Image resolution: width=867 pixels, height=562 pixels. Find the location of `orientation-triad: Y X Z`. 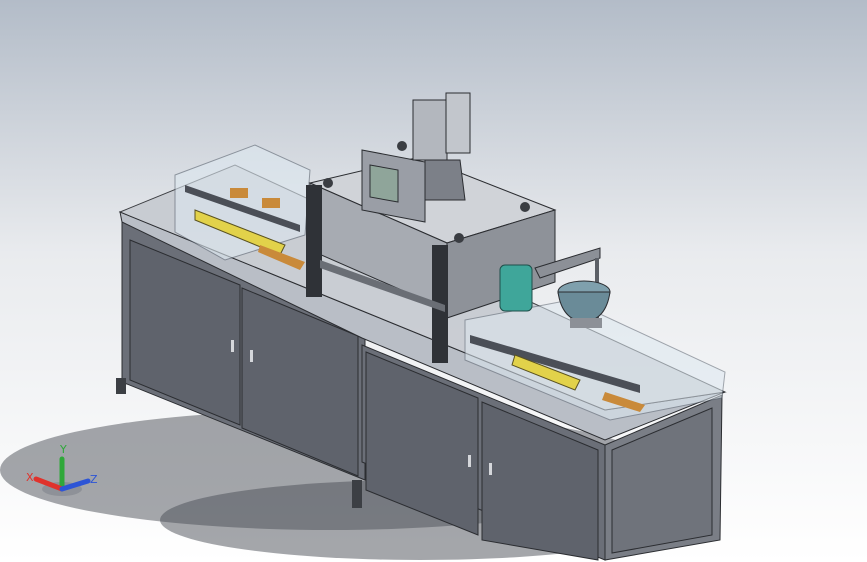

orientation-triad: Y X Z is located at coordinates (62, 475).